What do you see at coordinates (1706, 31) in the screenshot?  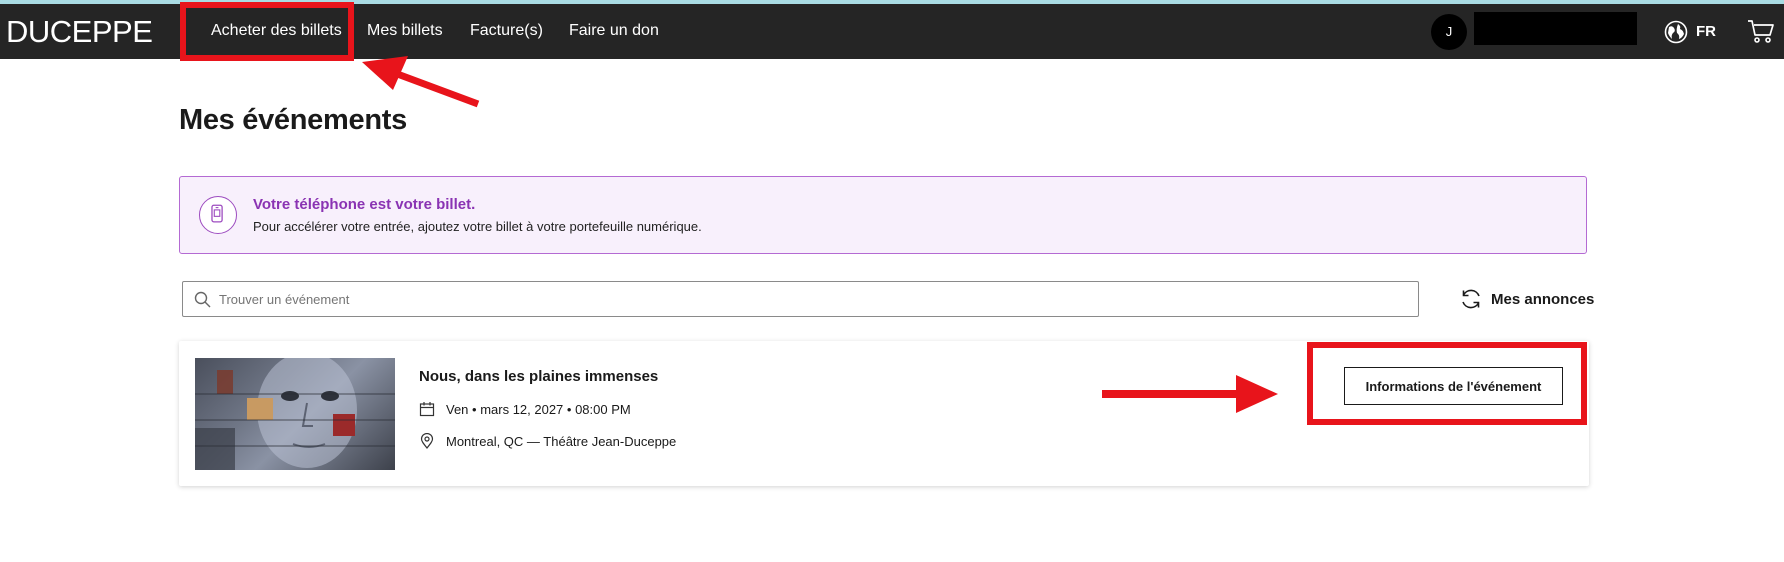 I see `language-selector: FR` at bounding box center [1706, 31].